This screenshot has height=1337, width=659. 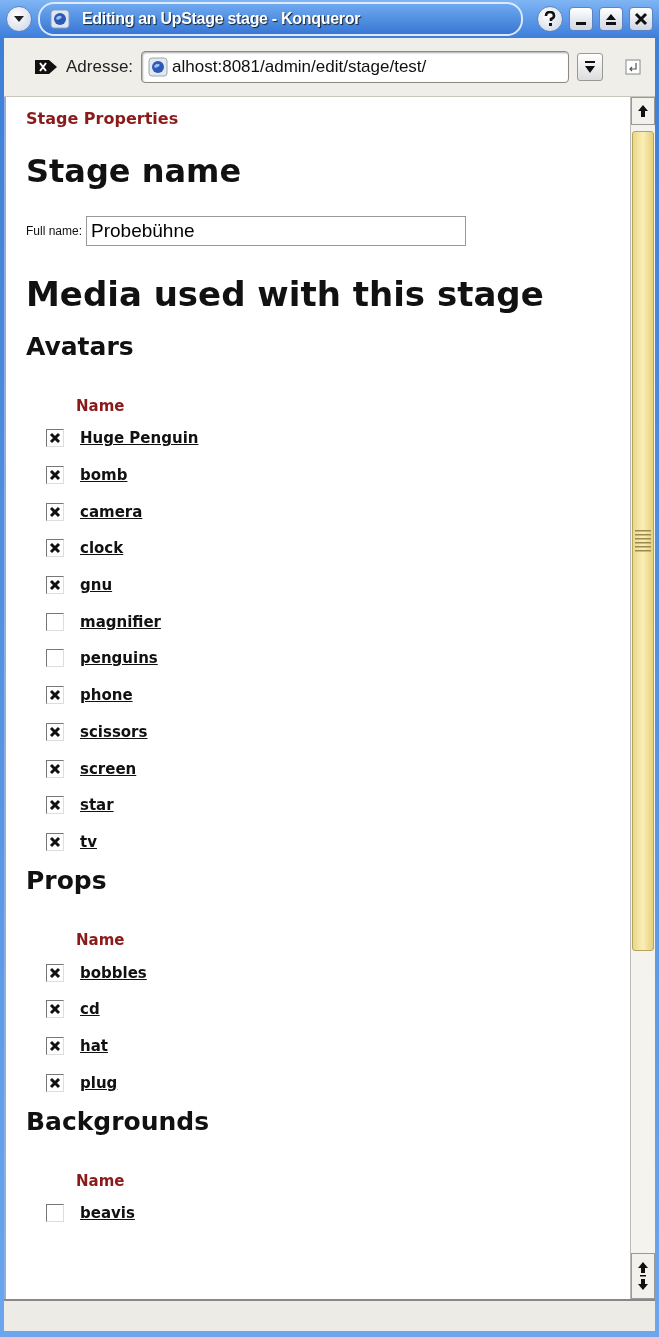 What do you see at coordinates (114, 731) in the screenshot?
I see `media-link: scissors` at bounding box center [114, 731].